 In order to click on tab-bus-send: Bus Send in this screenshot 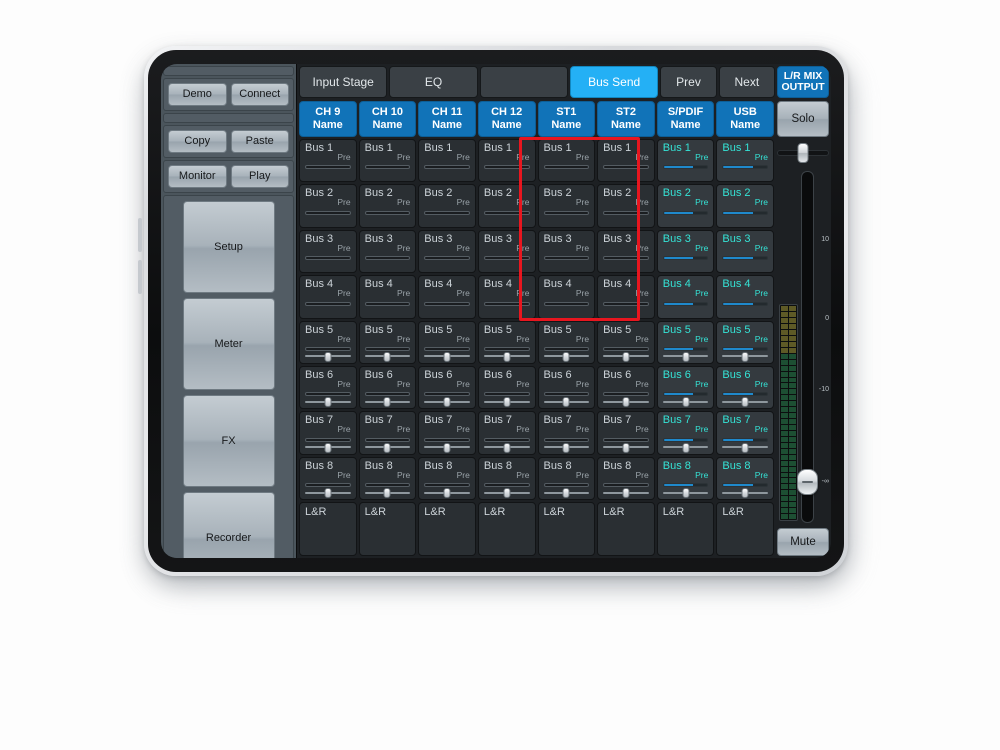, I will do `click(614, 82)`.